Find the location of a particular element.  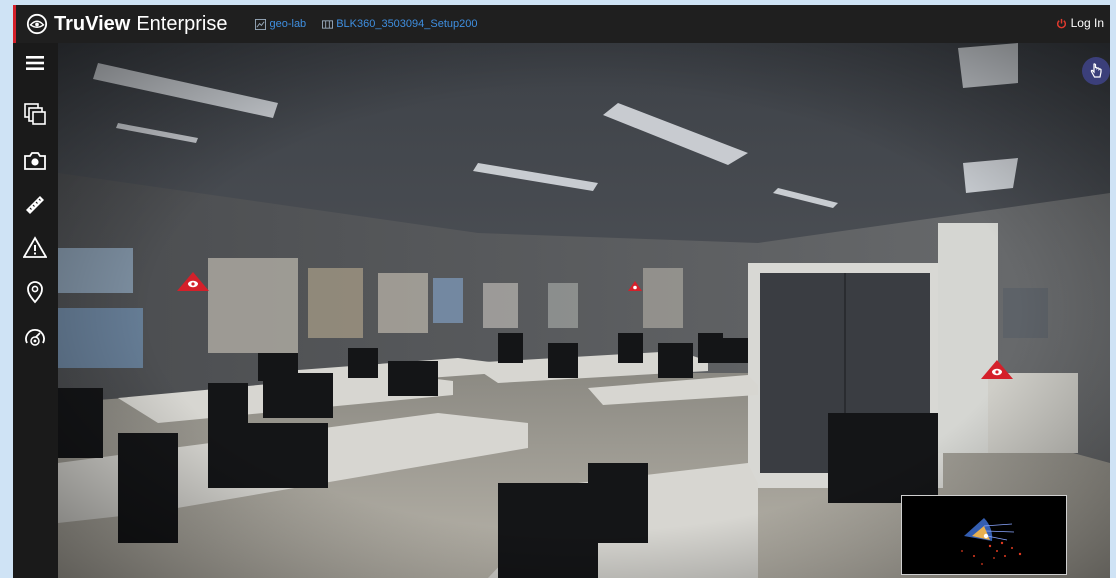

minimap-plan is located at coordinates (984, 535).